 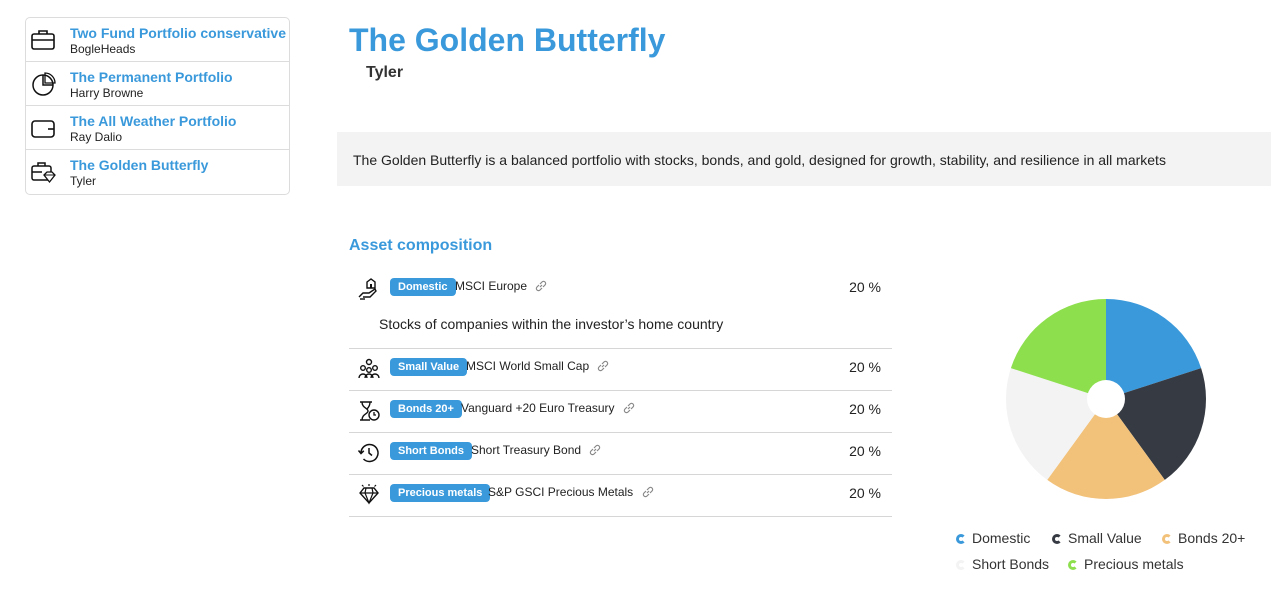 I want to click on legend-label: Domestic, so click(x=1001, y=538).